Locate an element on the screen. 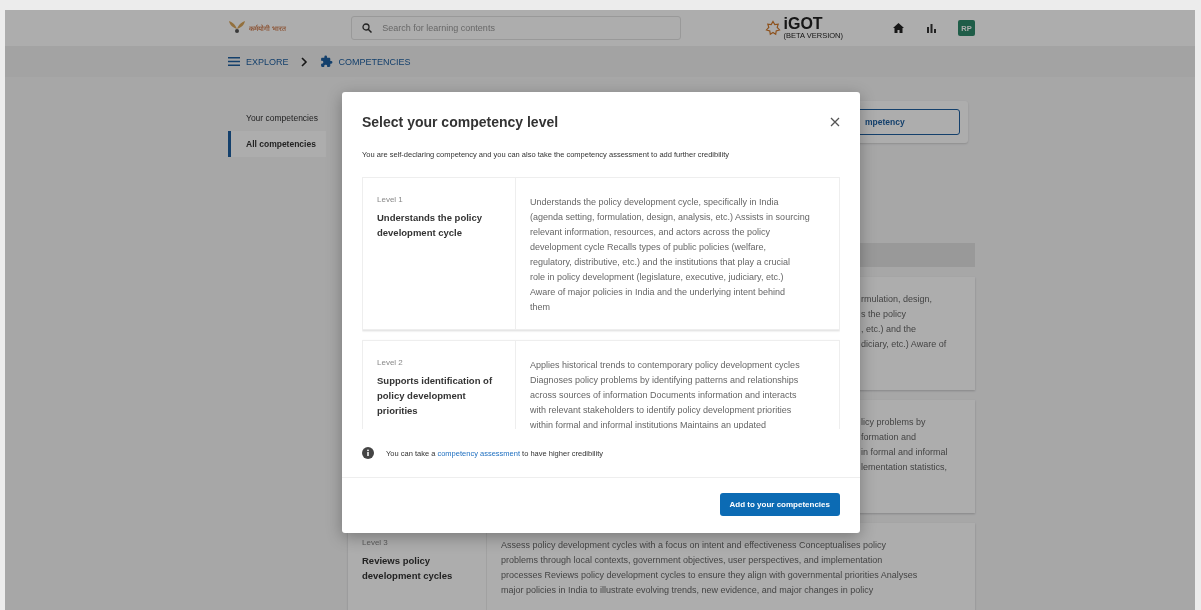 The image size is (1201, 610). search-icon is located at coordinates (367, 28).